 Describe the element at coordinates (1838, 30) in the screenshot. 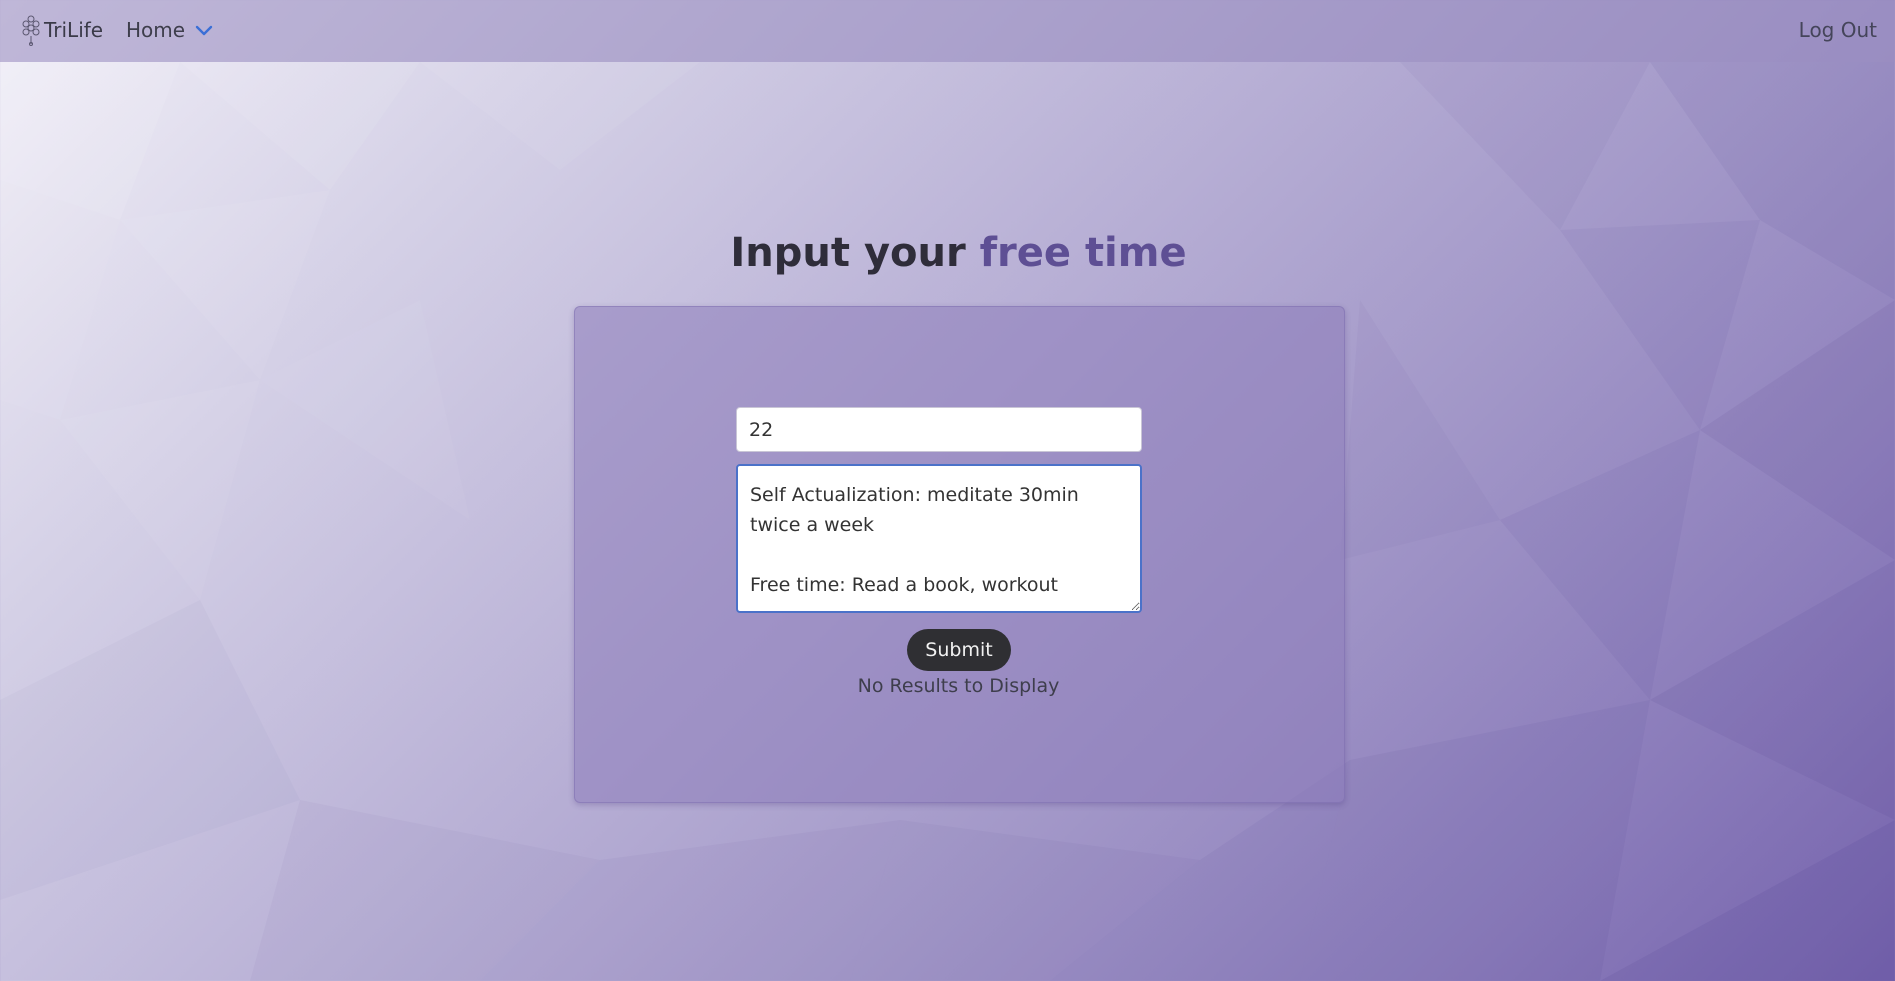

I see `logout-link: Log Out` at that location.